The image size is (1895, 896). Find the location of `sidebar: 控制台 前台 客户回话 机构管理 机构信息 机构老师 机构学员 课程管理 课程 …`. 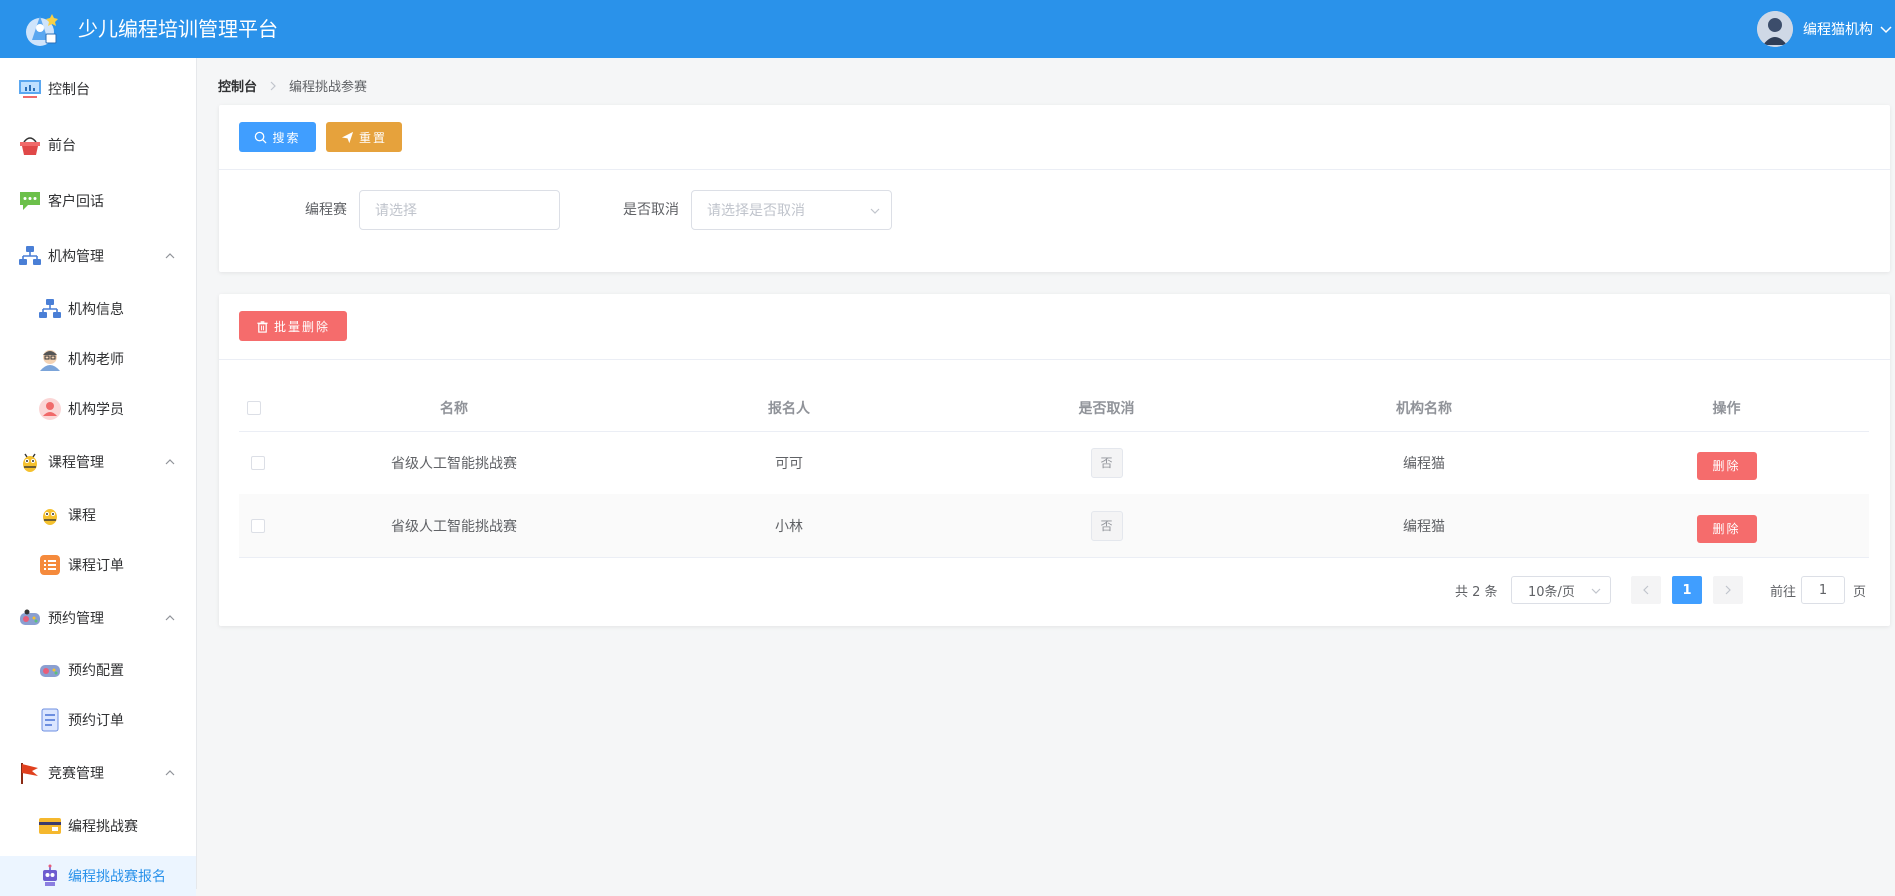

sidebar: 控制台 前台 客户回话 机构管理 机构信息 机构老师 机构学员 课程管理 课程 … is located at coordinates (98, 477).